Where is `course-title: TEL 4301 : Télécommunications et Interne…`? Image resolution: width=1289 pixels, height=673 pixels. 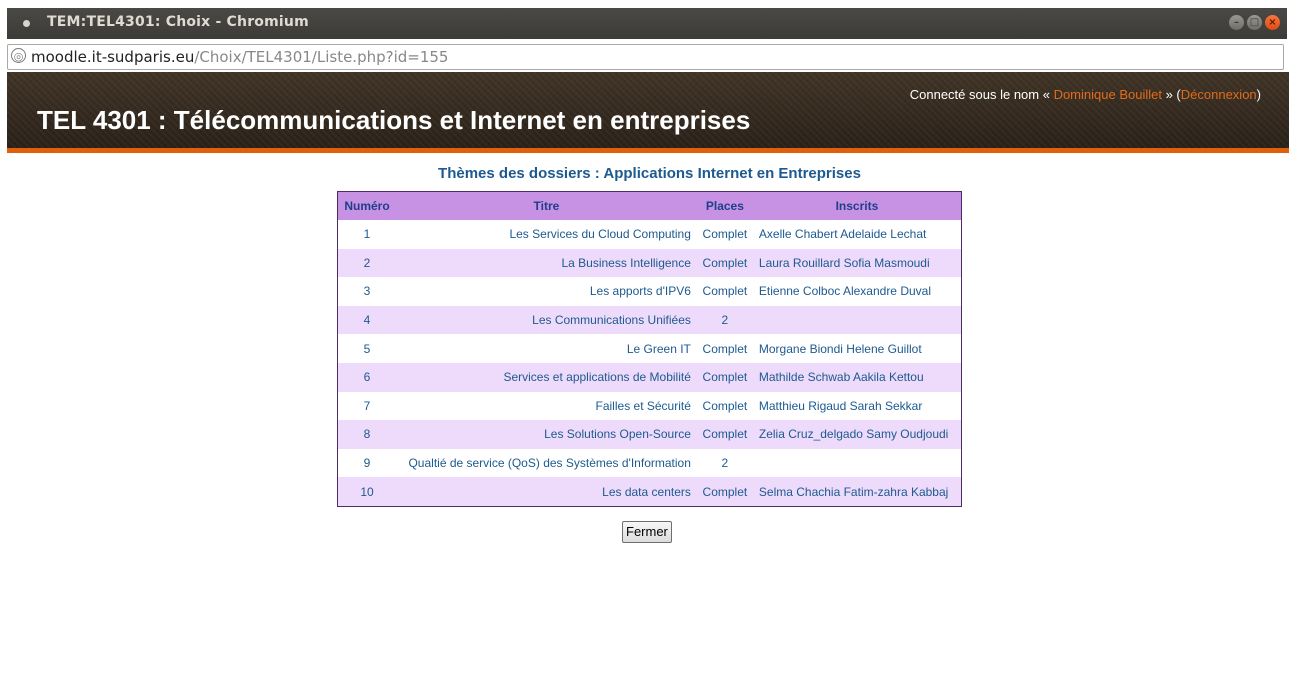
course-title: TEL 4301 : Télécommunications et Interne… is located at coordinates (394, 120).